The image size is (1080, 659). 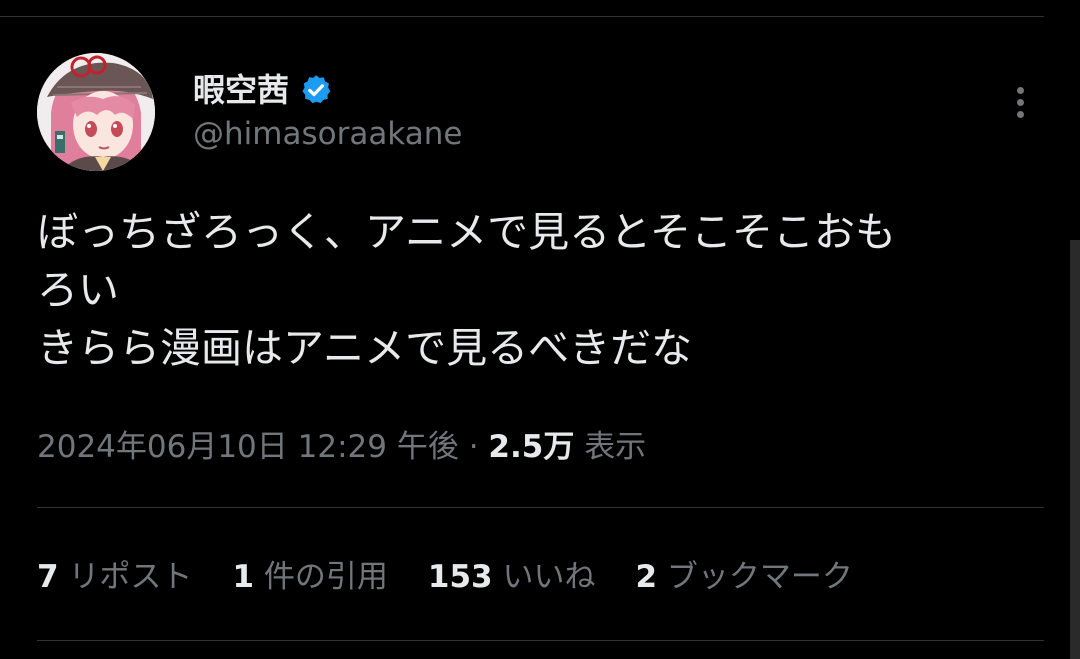 I want to click on reposts-stat: 7 リポスト, so click(x=114, y=577).